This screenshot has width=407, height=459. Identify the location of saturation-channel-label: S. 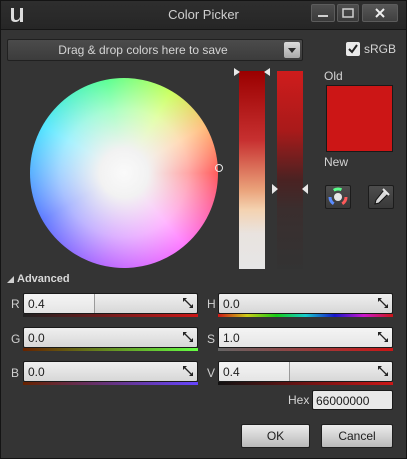
(211, 339).